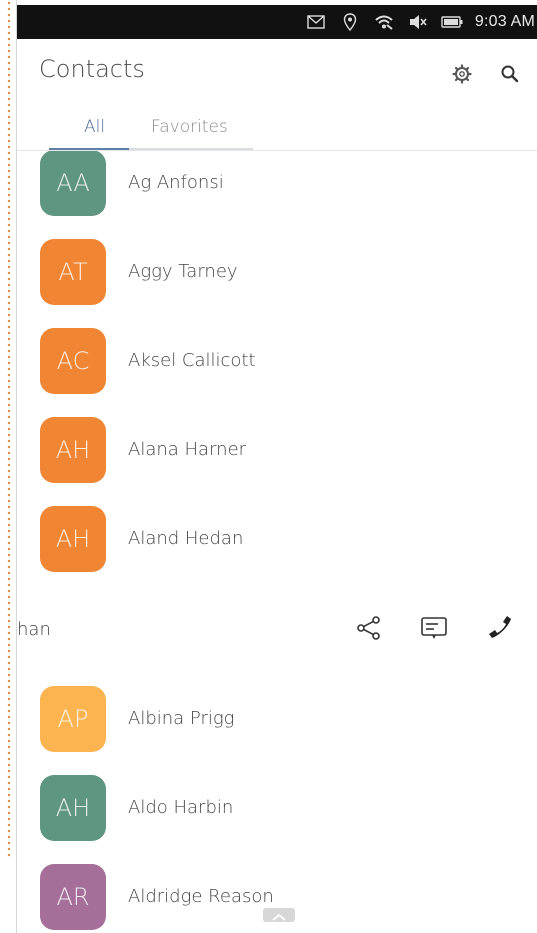 Image resolution: width=537 pixels, height=933 pixels. What do you see at coordinates (316, 22) in the screenshot?
I see `mail-icon` at bounding box center [316, 22].